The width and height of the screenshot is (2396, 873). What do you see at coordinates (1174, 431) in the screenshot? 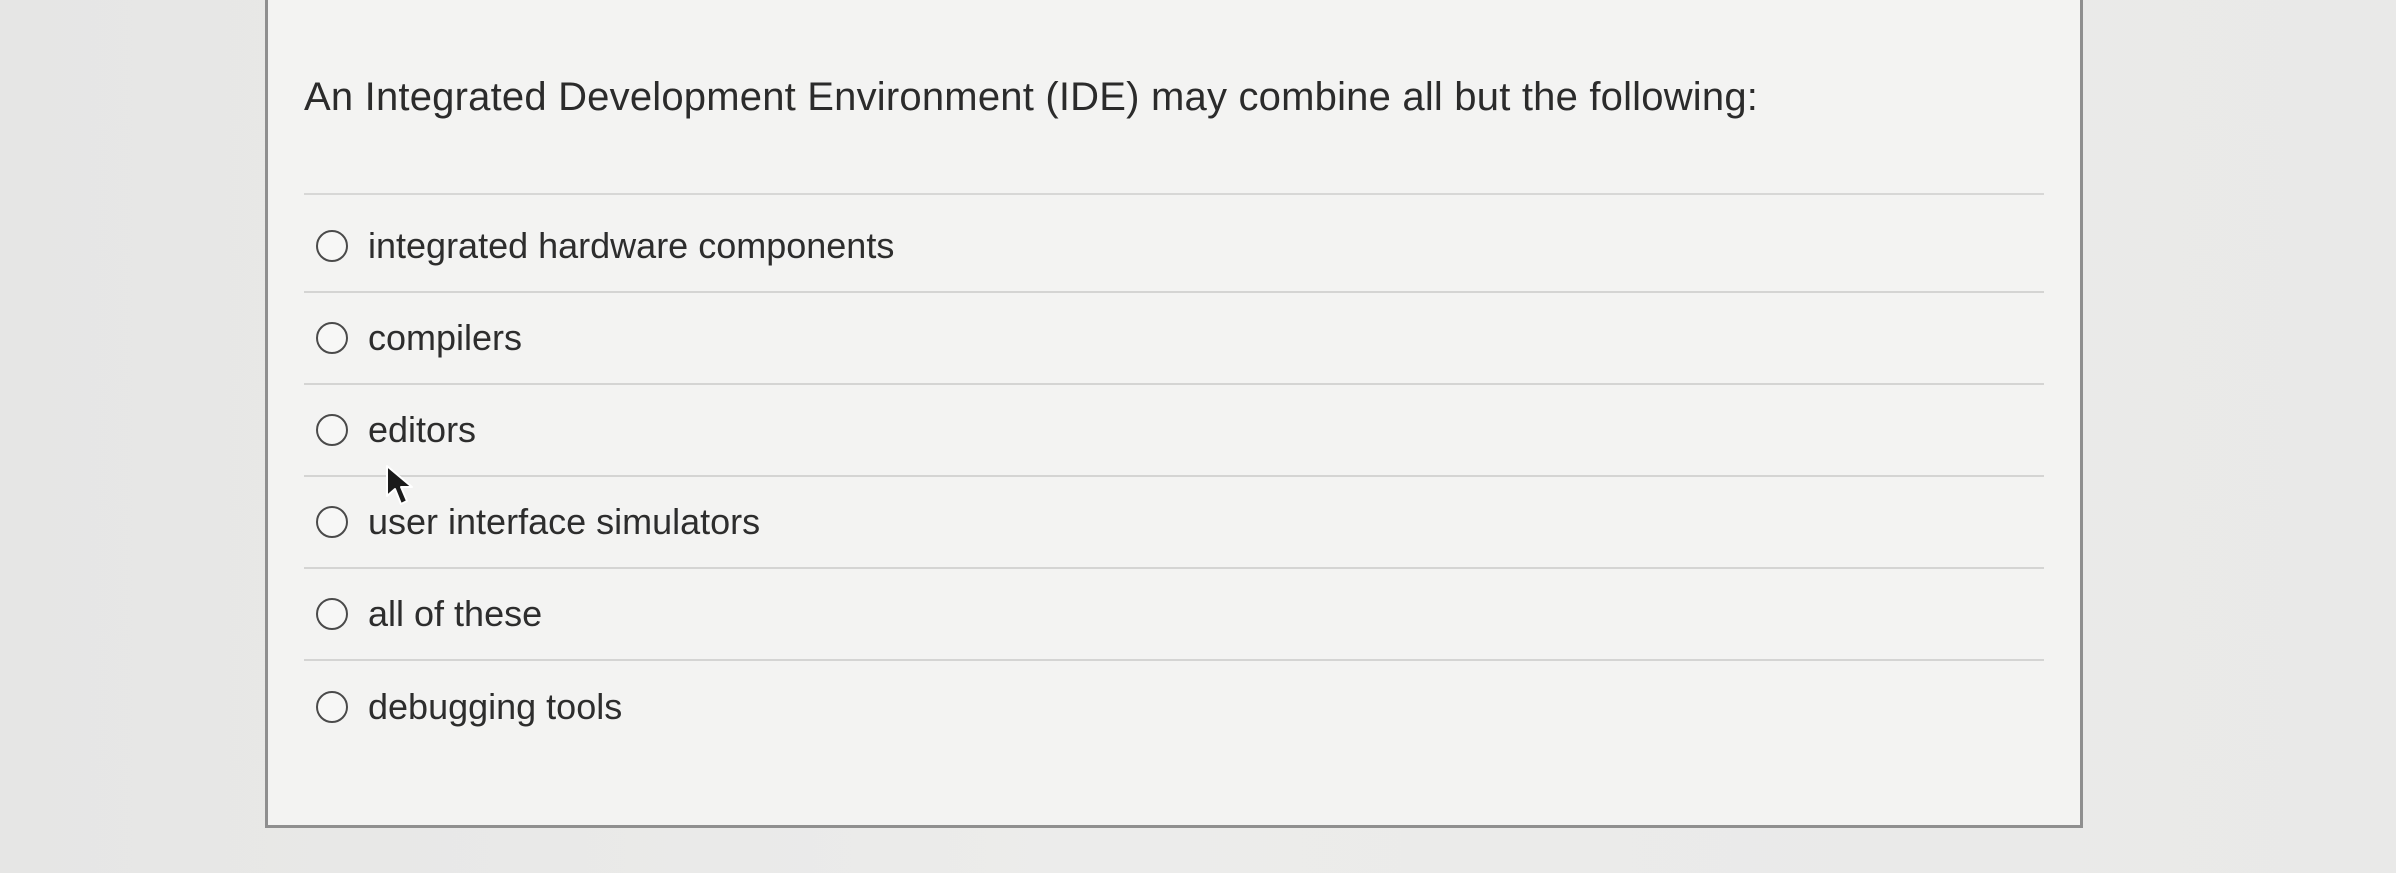
I see `answer-option-editors: editors` at bounding box center [1174, 431].